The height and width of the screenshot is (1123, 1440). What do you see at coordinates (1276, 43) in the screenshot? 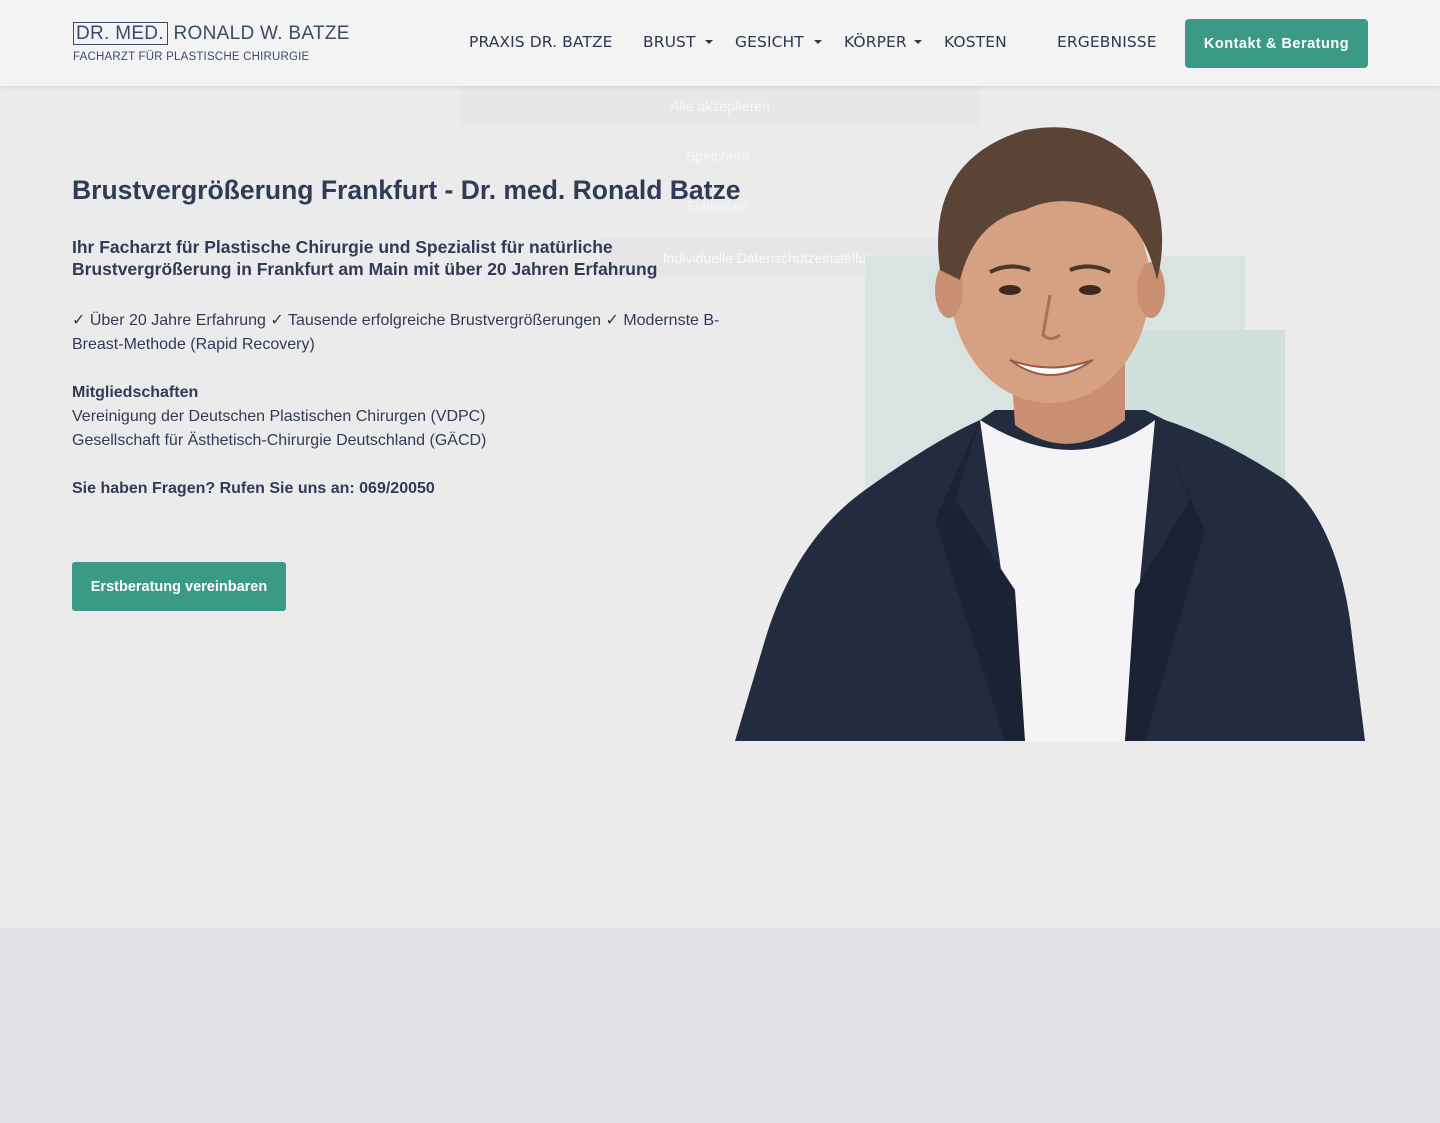
I see `contact-button: Kontakt & Beratung` at bounding box center [1276, 43].